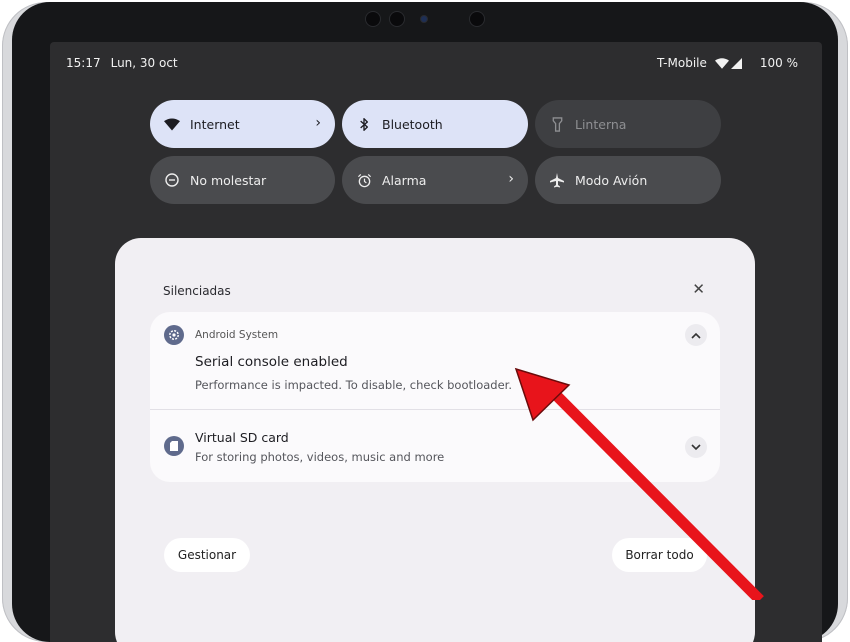 Image resolution: width=850 pixels, height=642 pixels. Describe the element at coordinates (778, 63) in the screenshot. I see `status-battery: 100 %` at that location.